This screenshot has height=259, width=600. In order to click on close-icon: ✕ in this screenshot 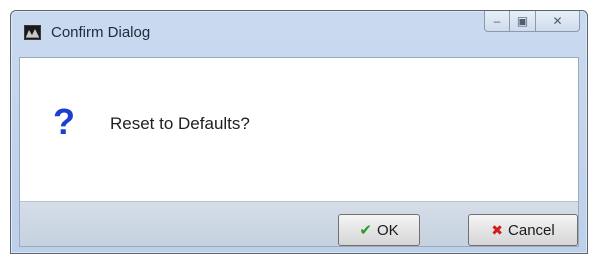, I will do `click(557, 21)`.